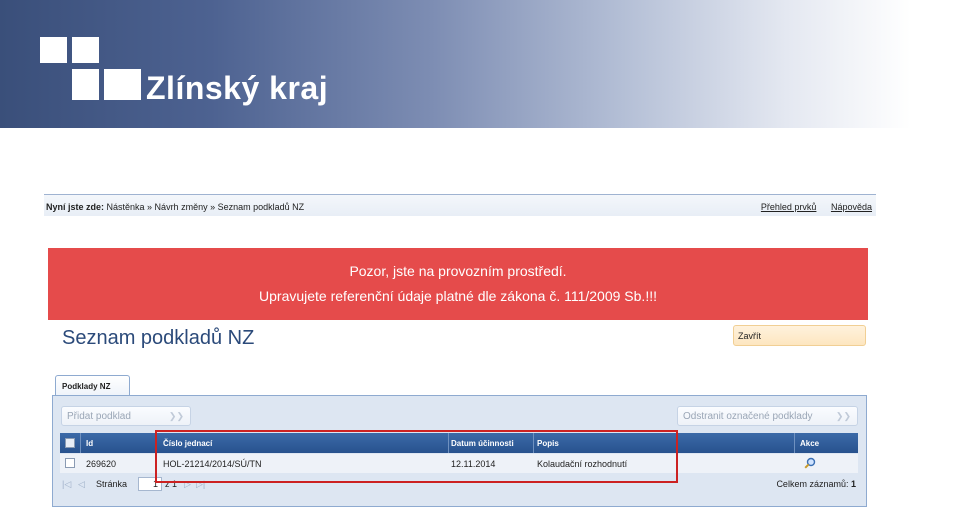 The image size is (959, 512). What do you see at coordinates (810, 463) in the screenshot?
I see `magnifier-icon` at bounding box center [810, 463].